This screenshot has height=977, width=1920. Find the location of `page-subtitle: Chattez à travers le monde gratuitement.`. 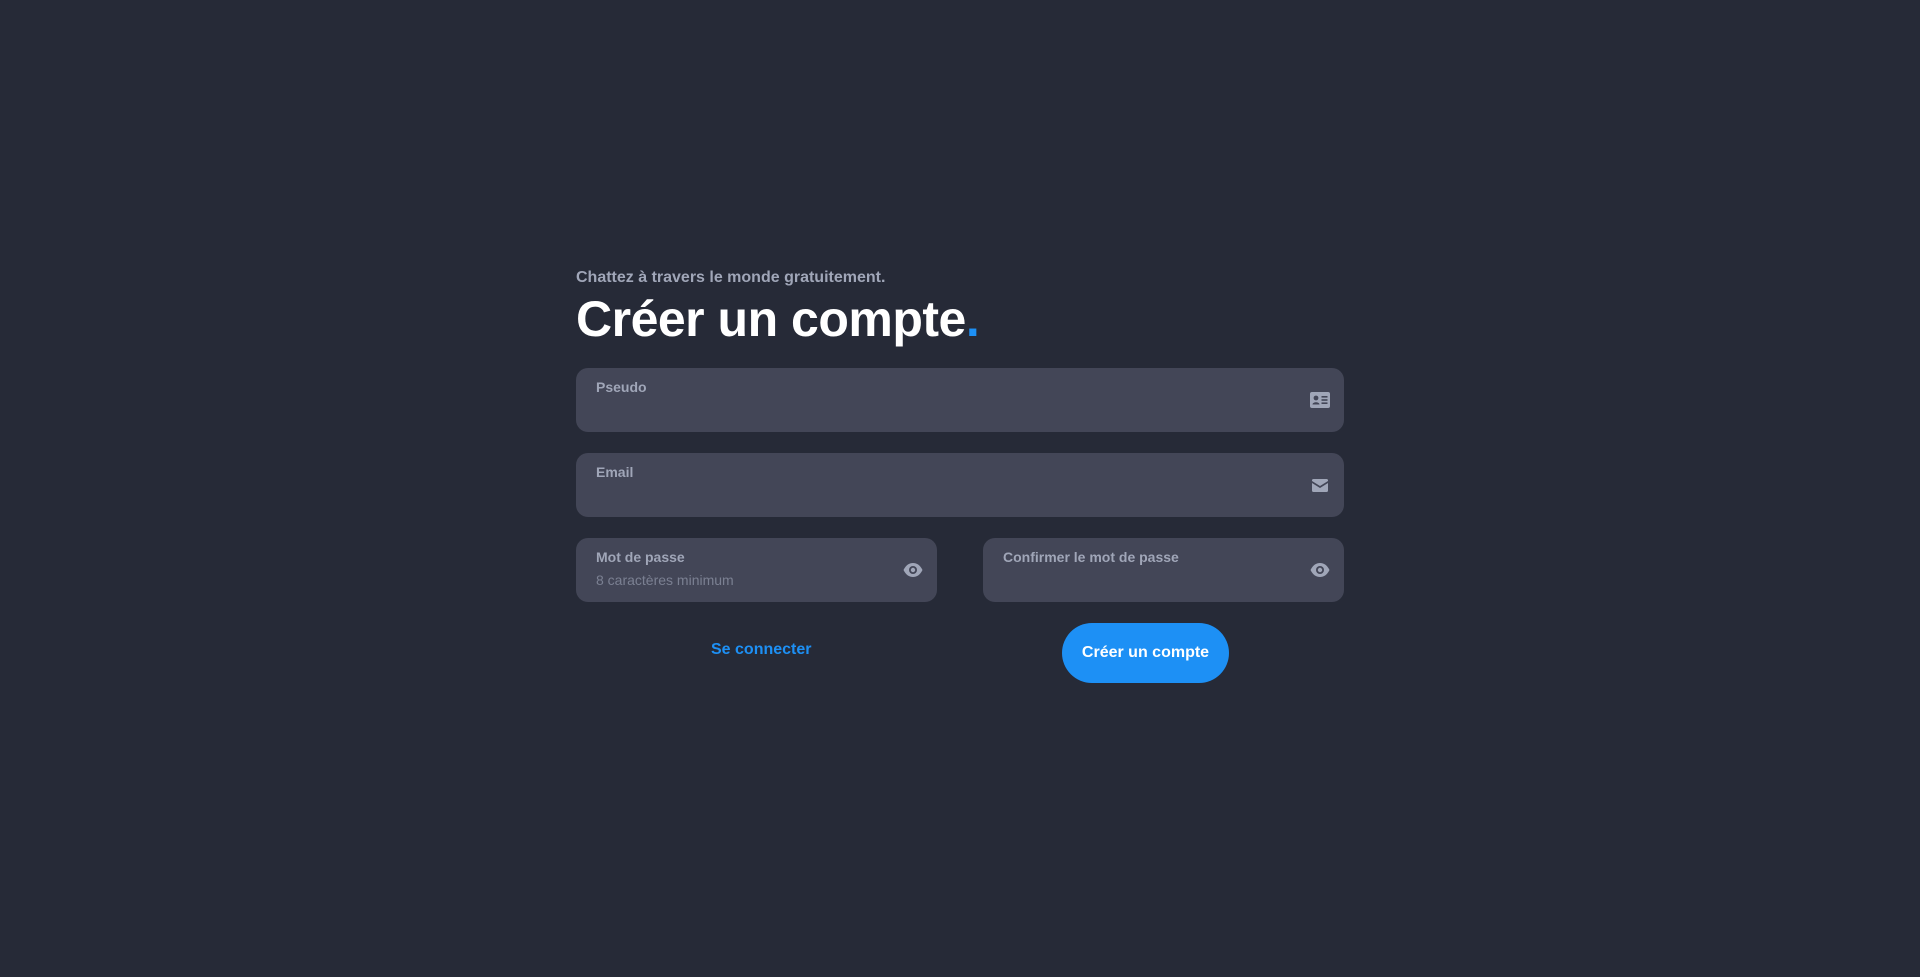

page-subtitle: Chattez à travers le monde gratuitement. is located at coordinates (731, 277).